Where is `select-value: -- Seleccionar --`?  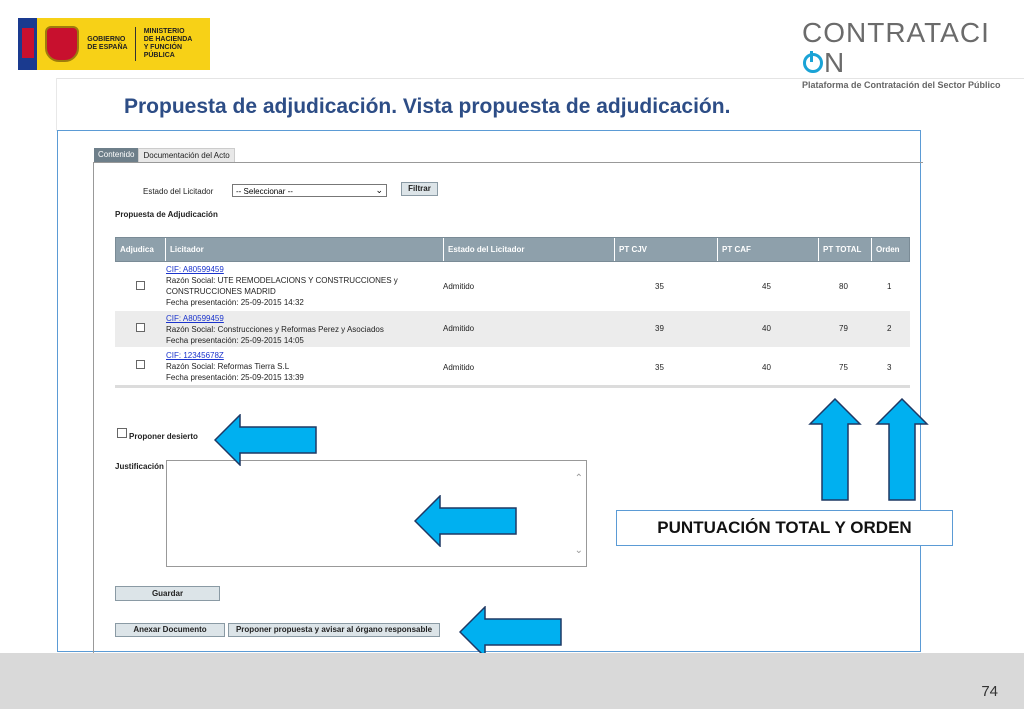
select-value: -- Seleccionar -- is located at coordinates (264, 191).